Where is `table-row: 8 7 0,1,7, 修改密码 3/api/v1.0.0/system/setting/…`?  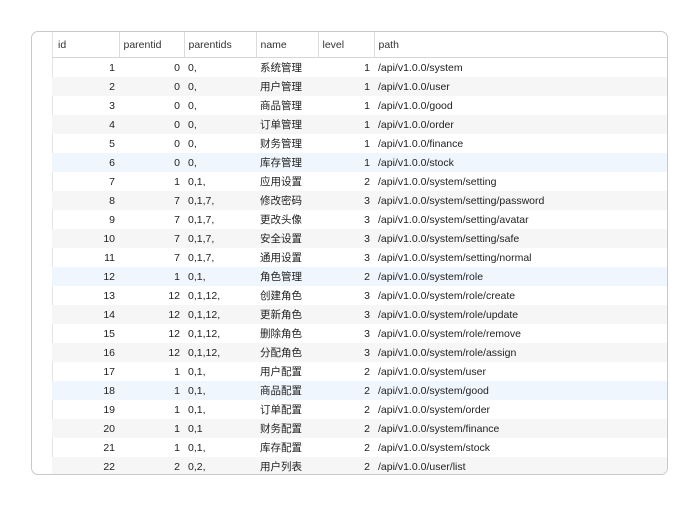
table-row: 8 7 0,1,7, 修改密码 3/api/v1.0.0/system/setting/… is located at coordinates (359, 200).